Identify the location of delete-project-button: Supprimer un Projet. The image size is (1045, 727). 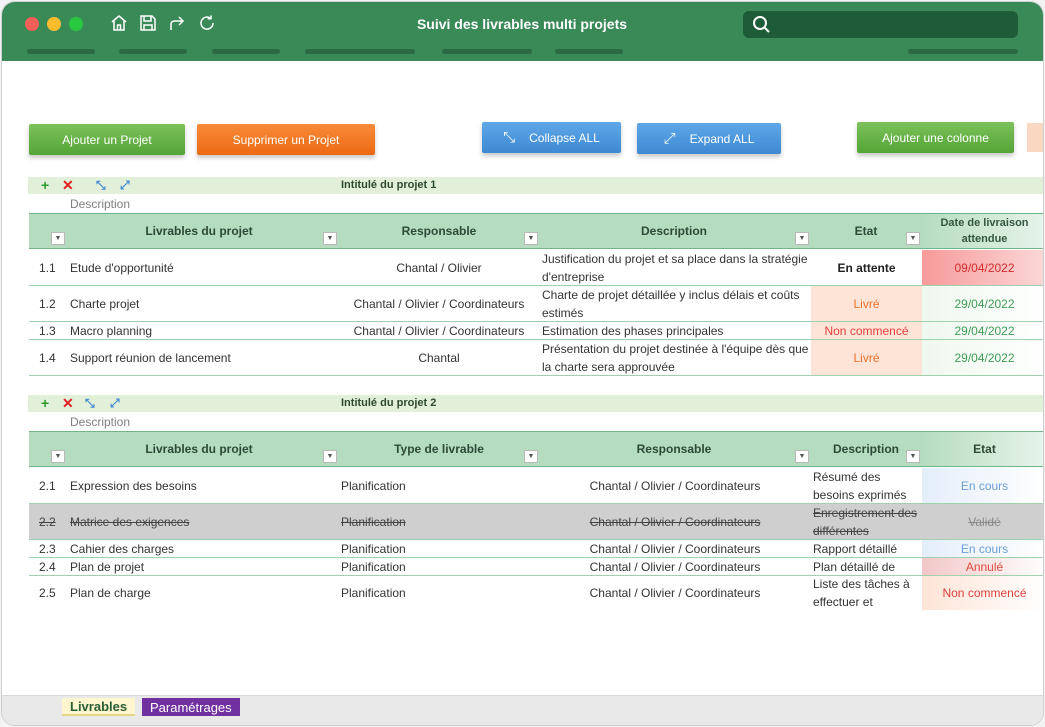
(286, 139).